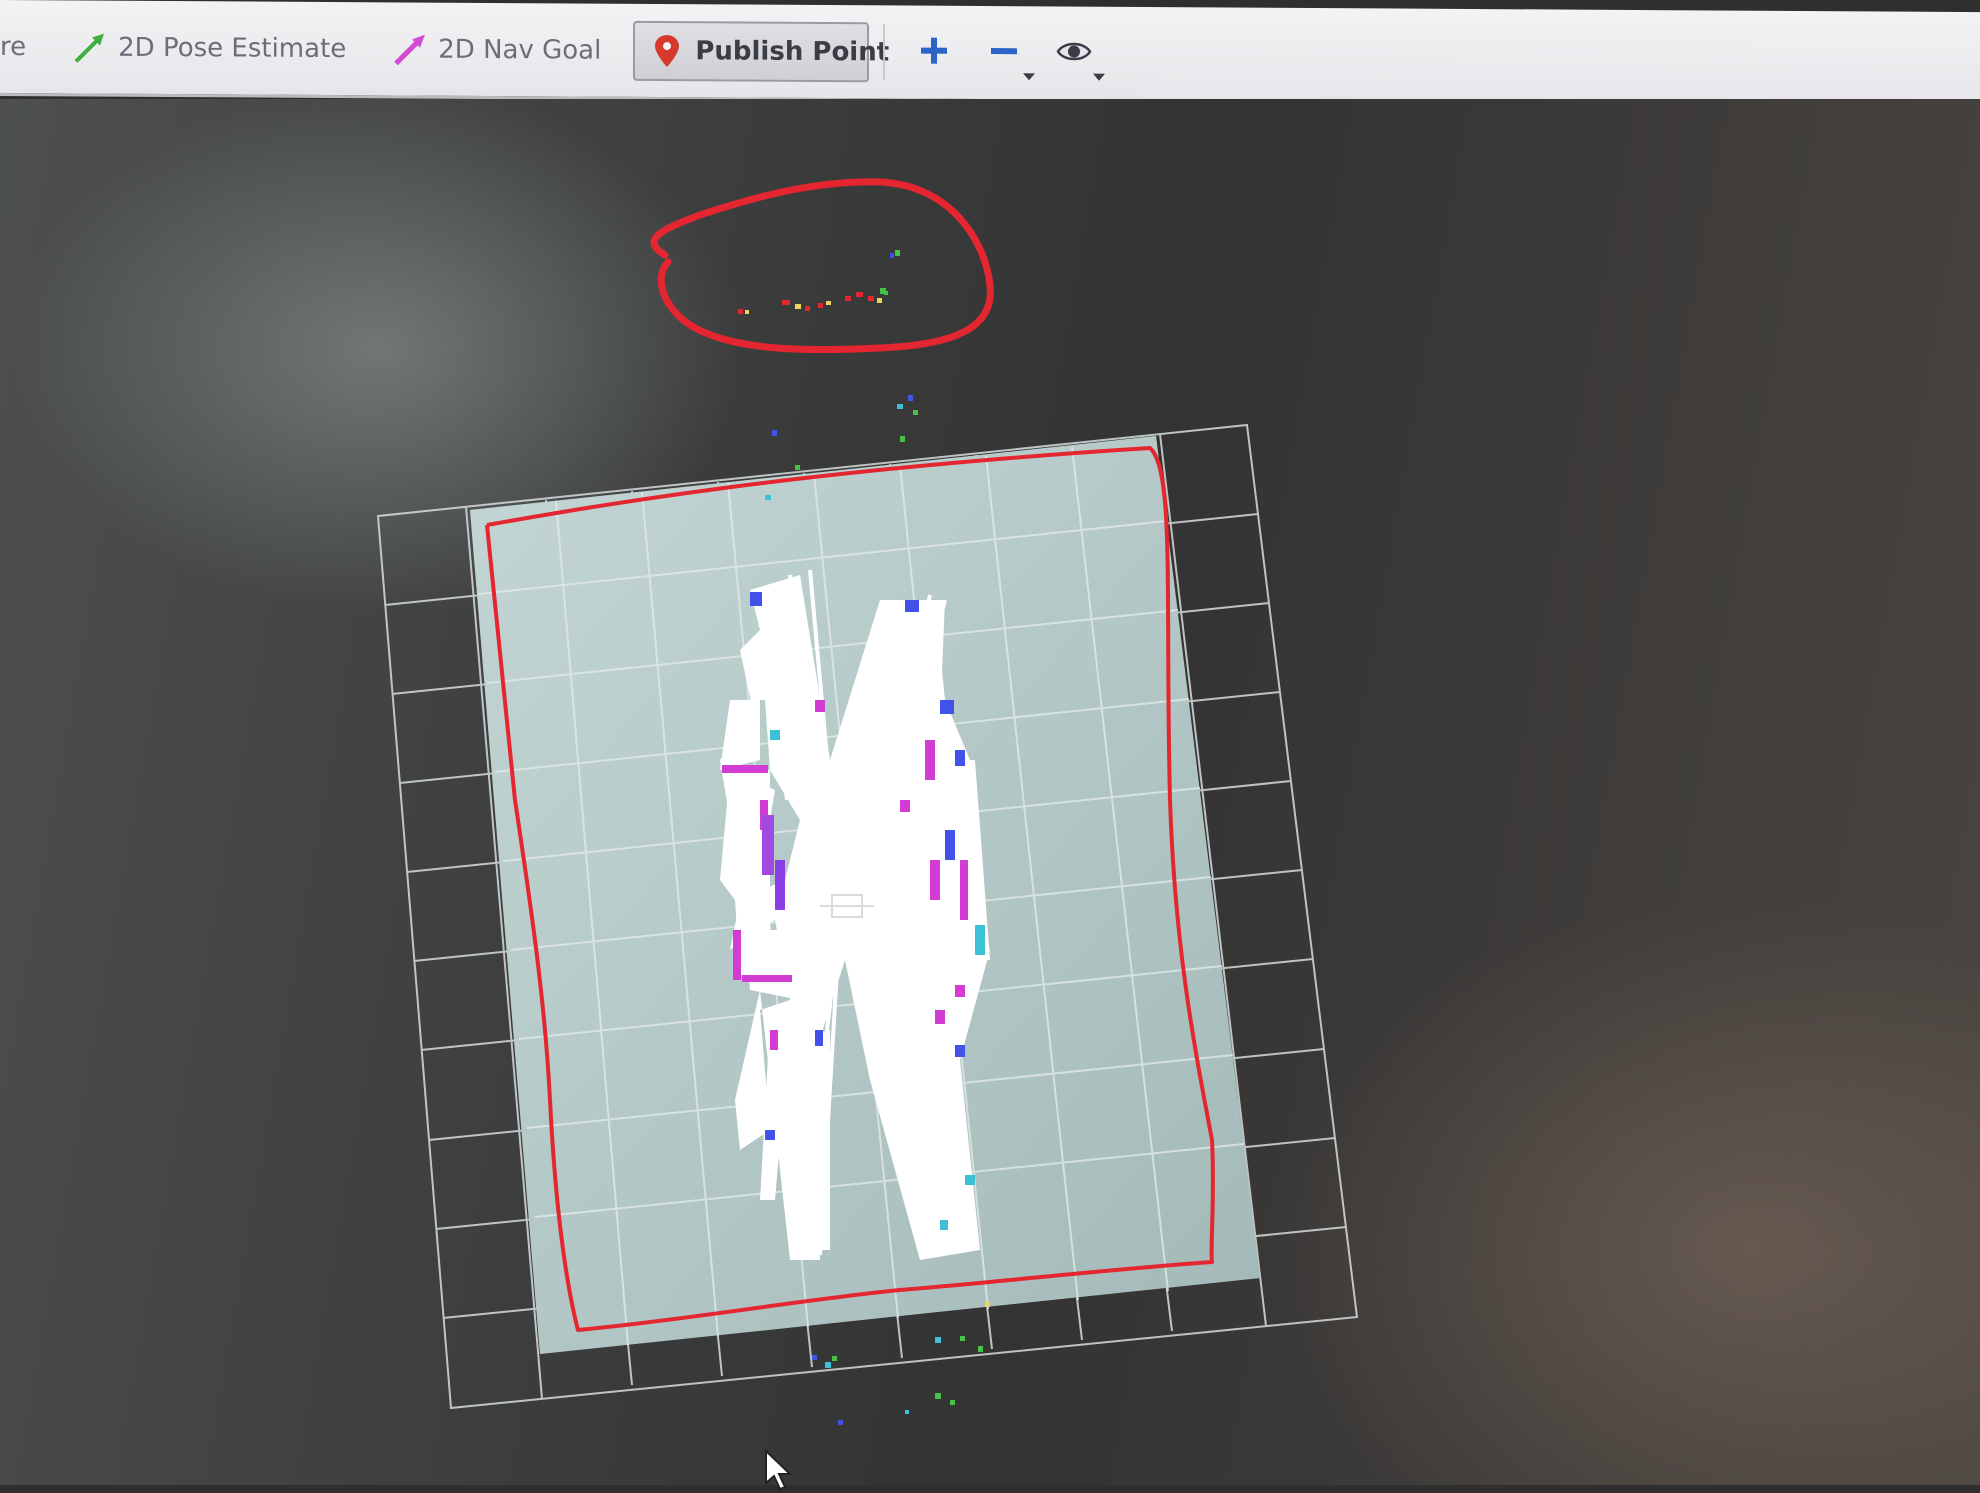 This screenshot has width=1980, height=1493. I want to click on view-button, so click(1075, 53).